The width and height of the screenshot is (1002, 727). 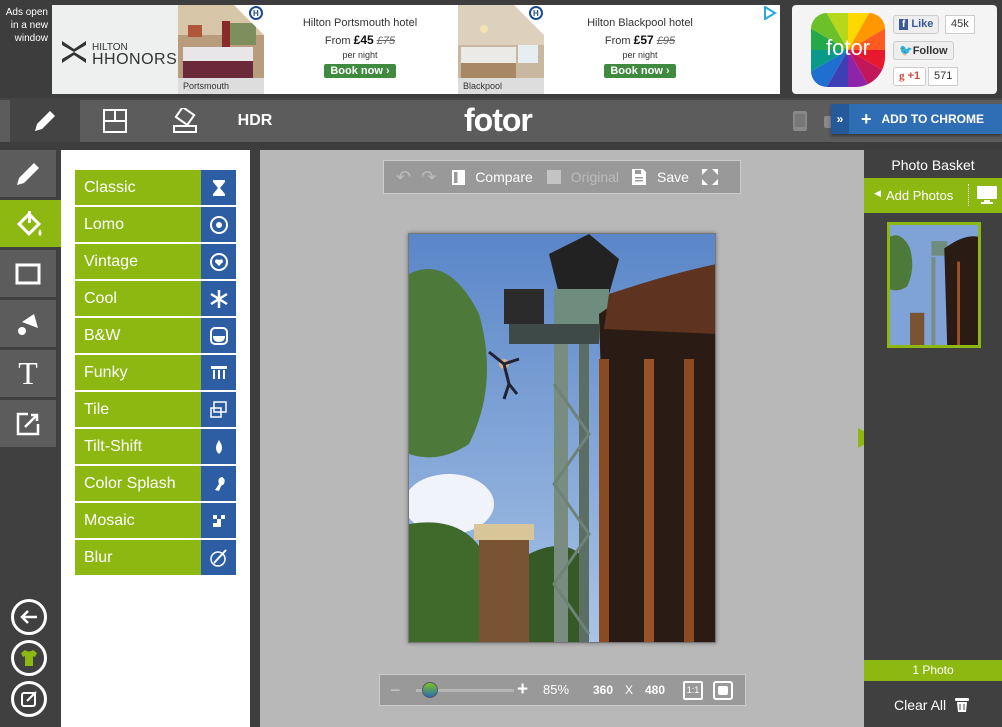 I want to click on effect-label: Tilt-Shift, so click(x=113, y=446).